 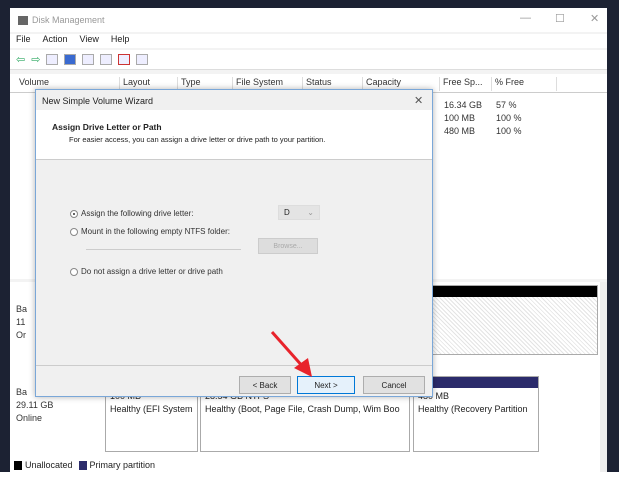 What do you see at coordinates (291, 354) in the screenshot?
I see `red-arrow-annotation` at bounding box center [291, 354].